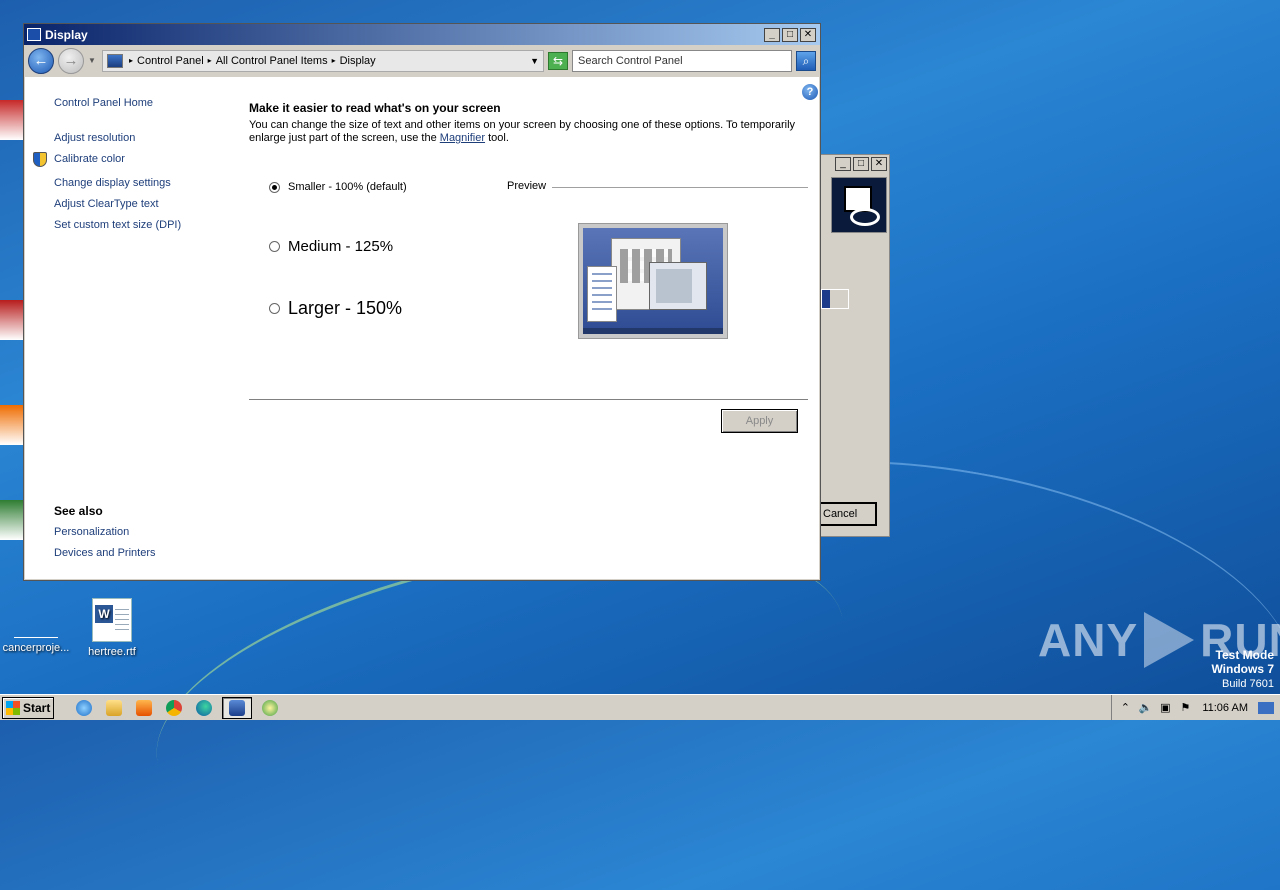 This screenshot has height=890, width=1280. Describe the element at coordinates (144, 708) in the screenshot. I see `media-player-icon` at that location.